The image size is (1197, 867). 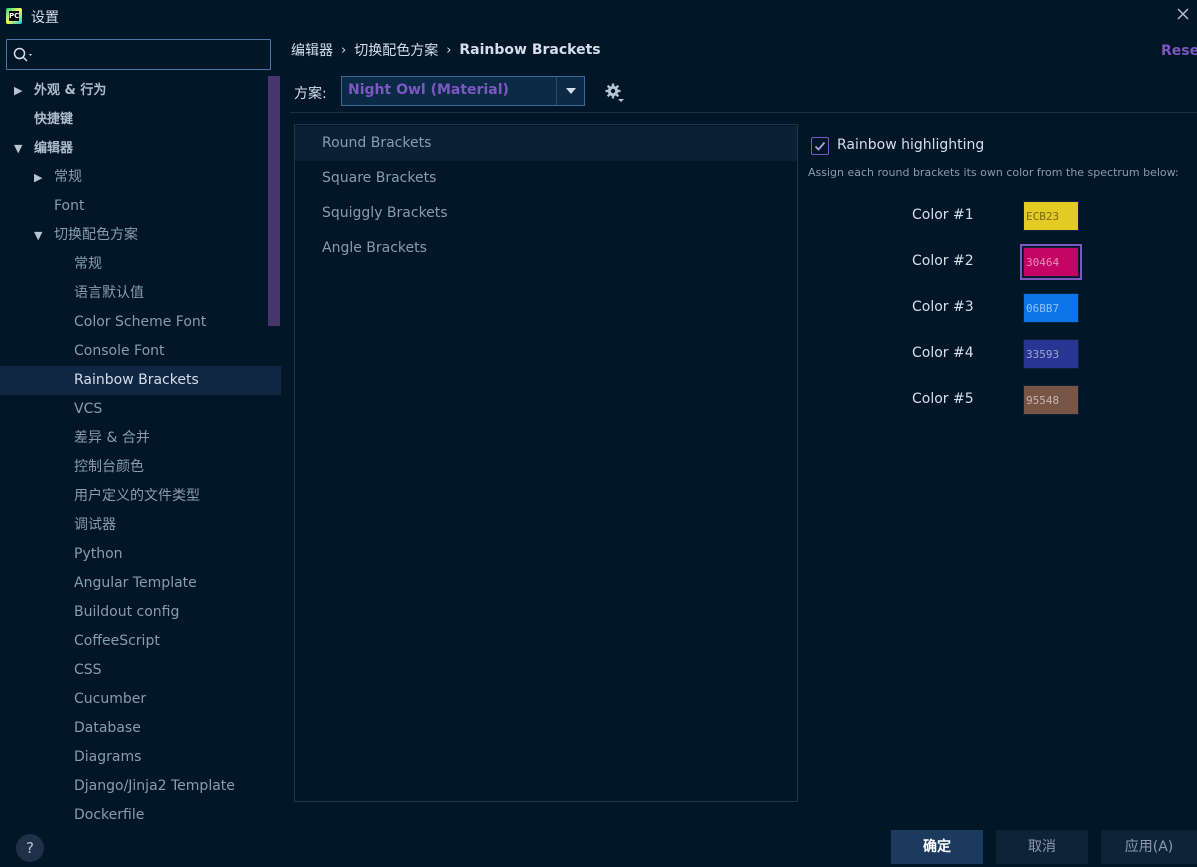 What do you see at coordinates (54, 119) in the screenshot?
I see `sidebar-item-label: 快捷键` at bounding box center [54, 119].